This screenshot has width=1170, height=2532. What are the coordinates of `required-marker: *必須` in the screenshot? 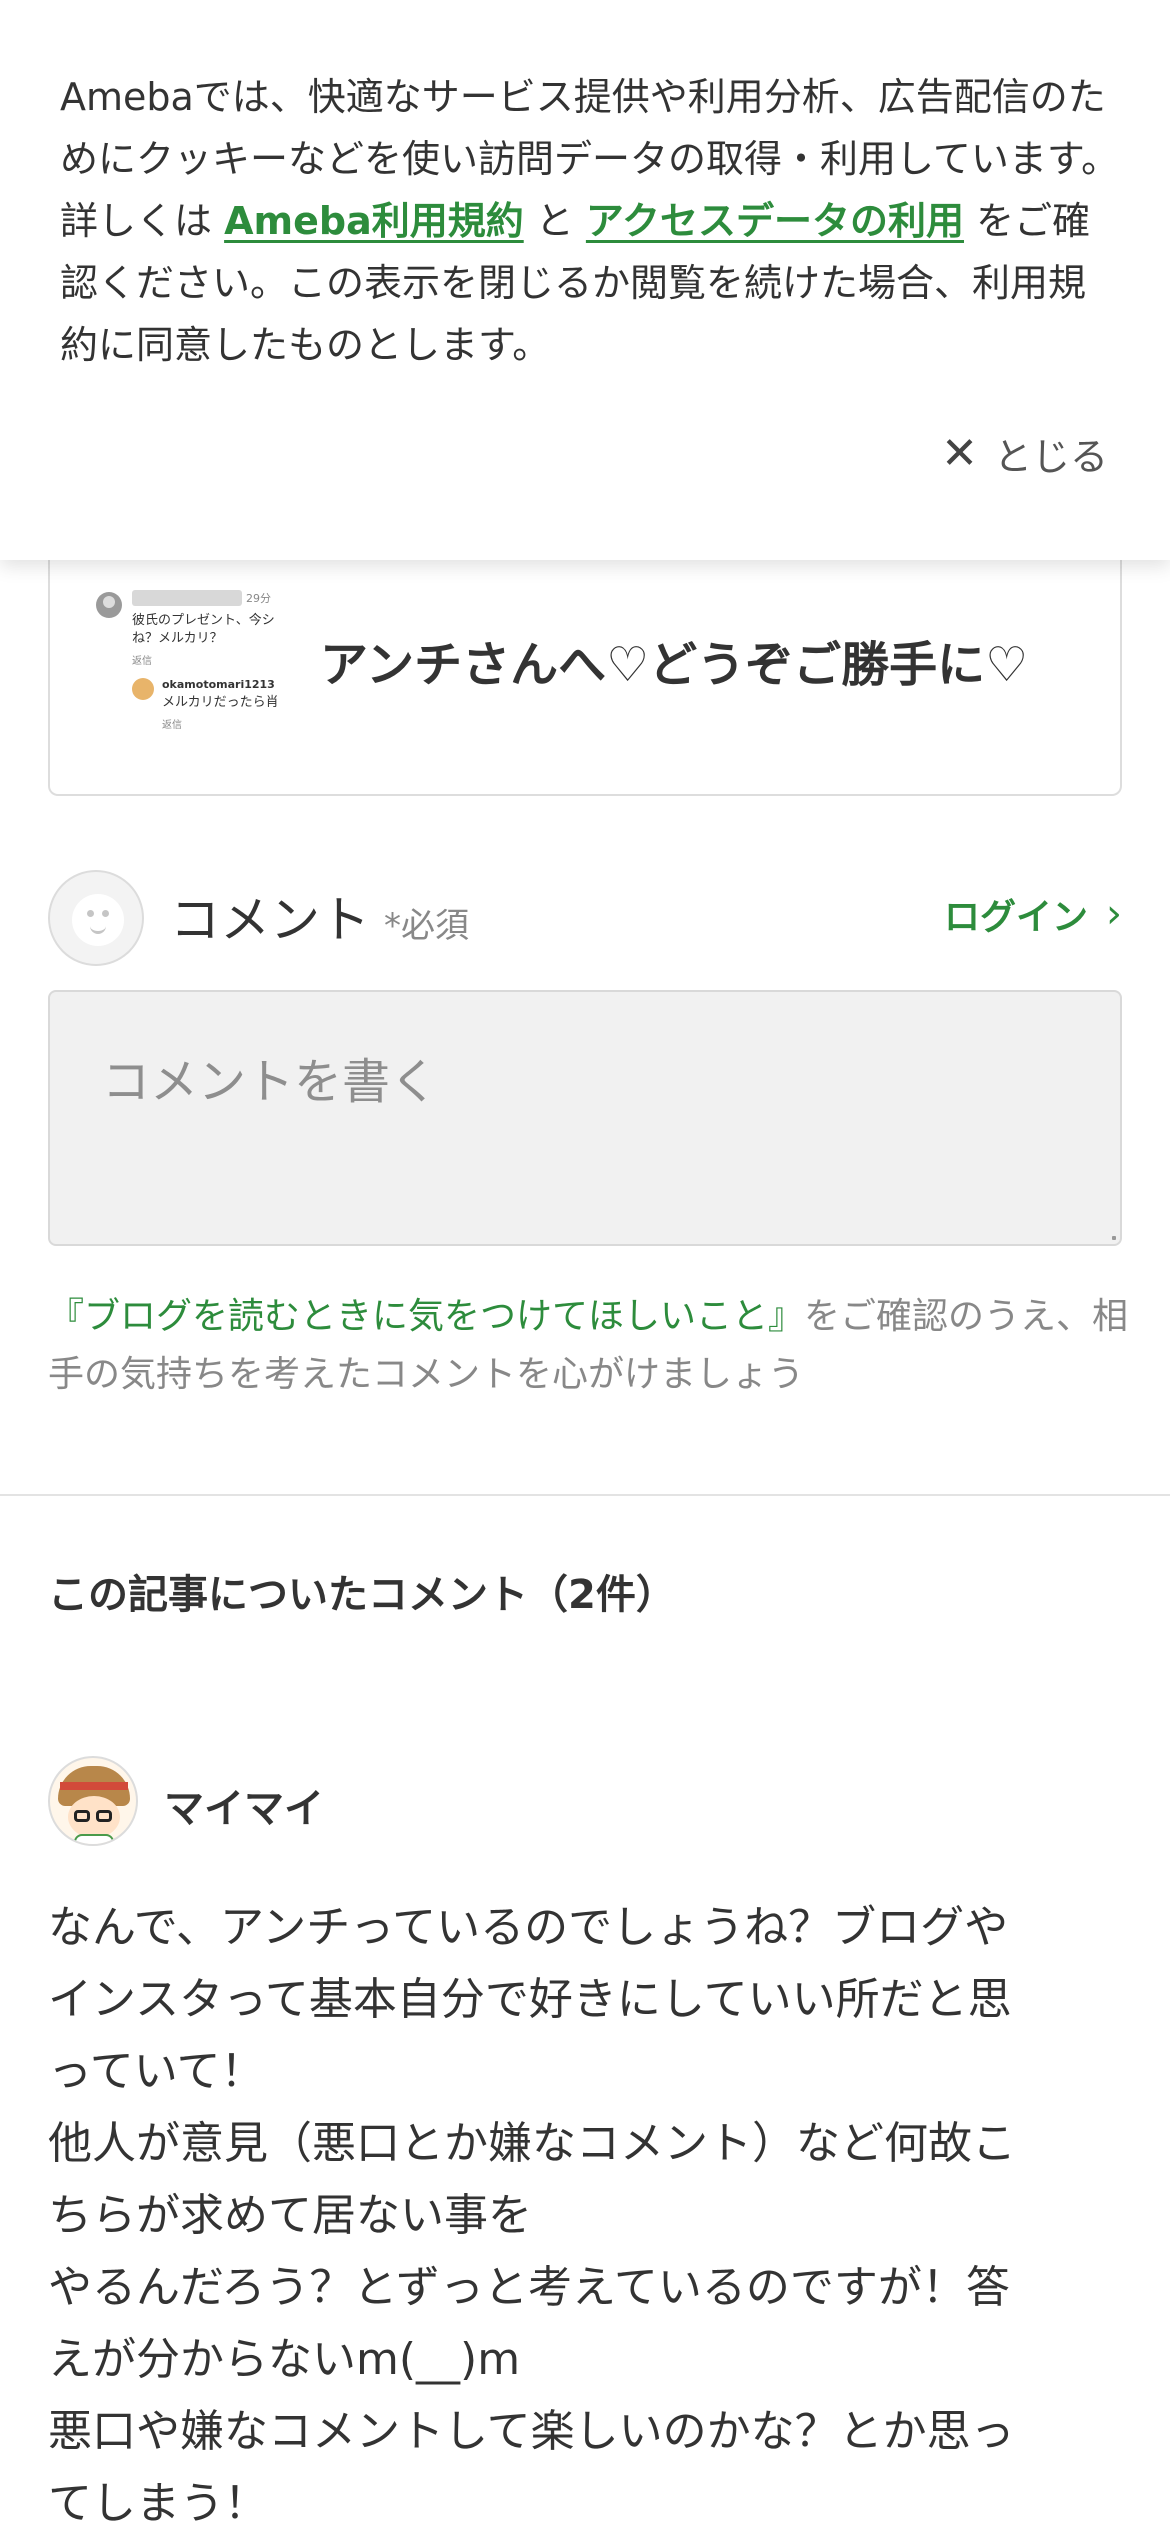 It's located at (426, 926).